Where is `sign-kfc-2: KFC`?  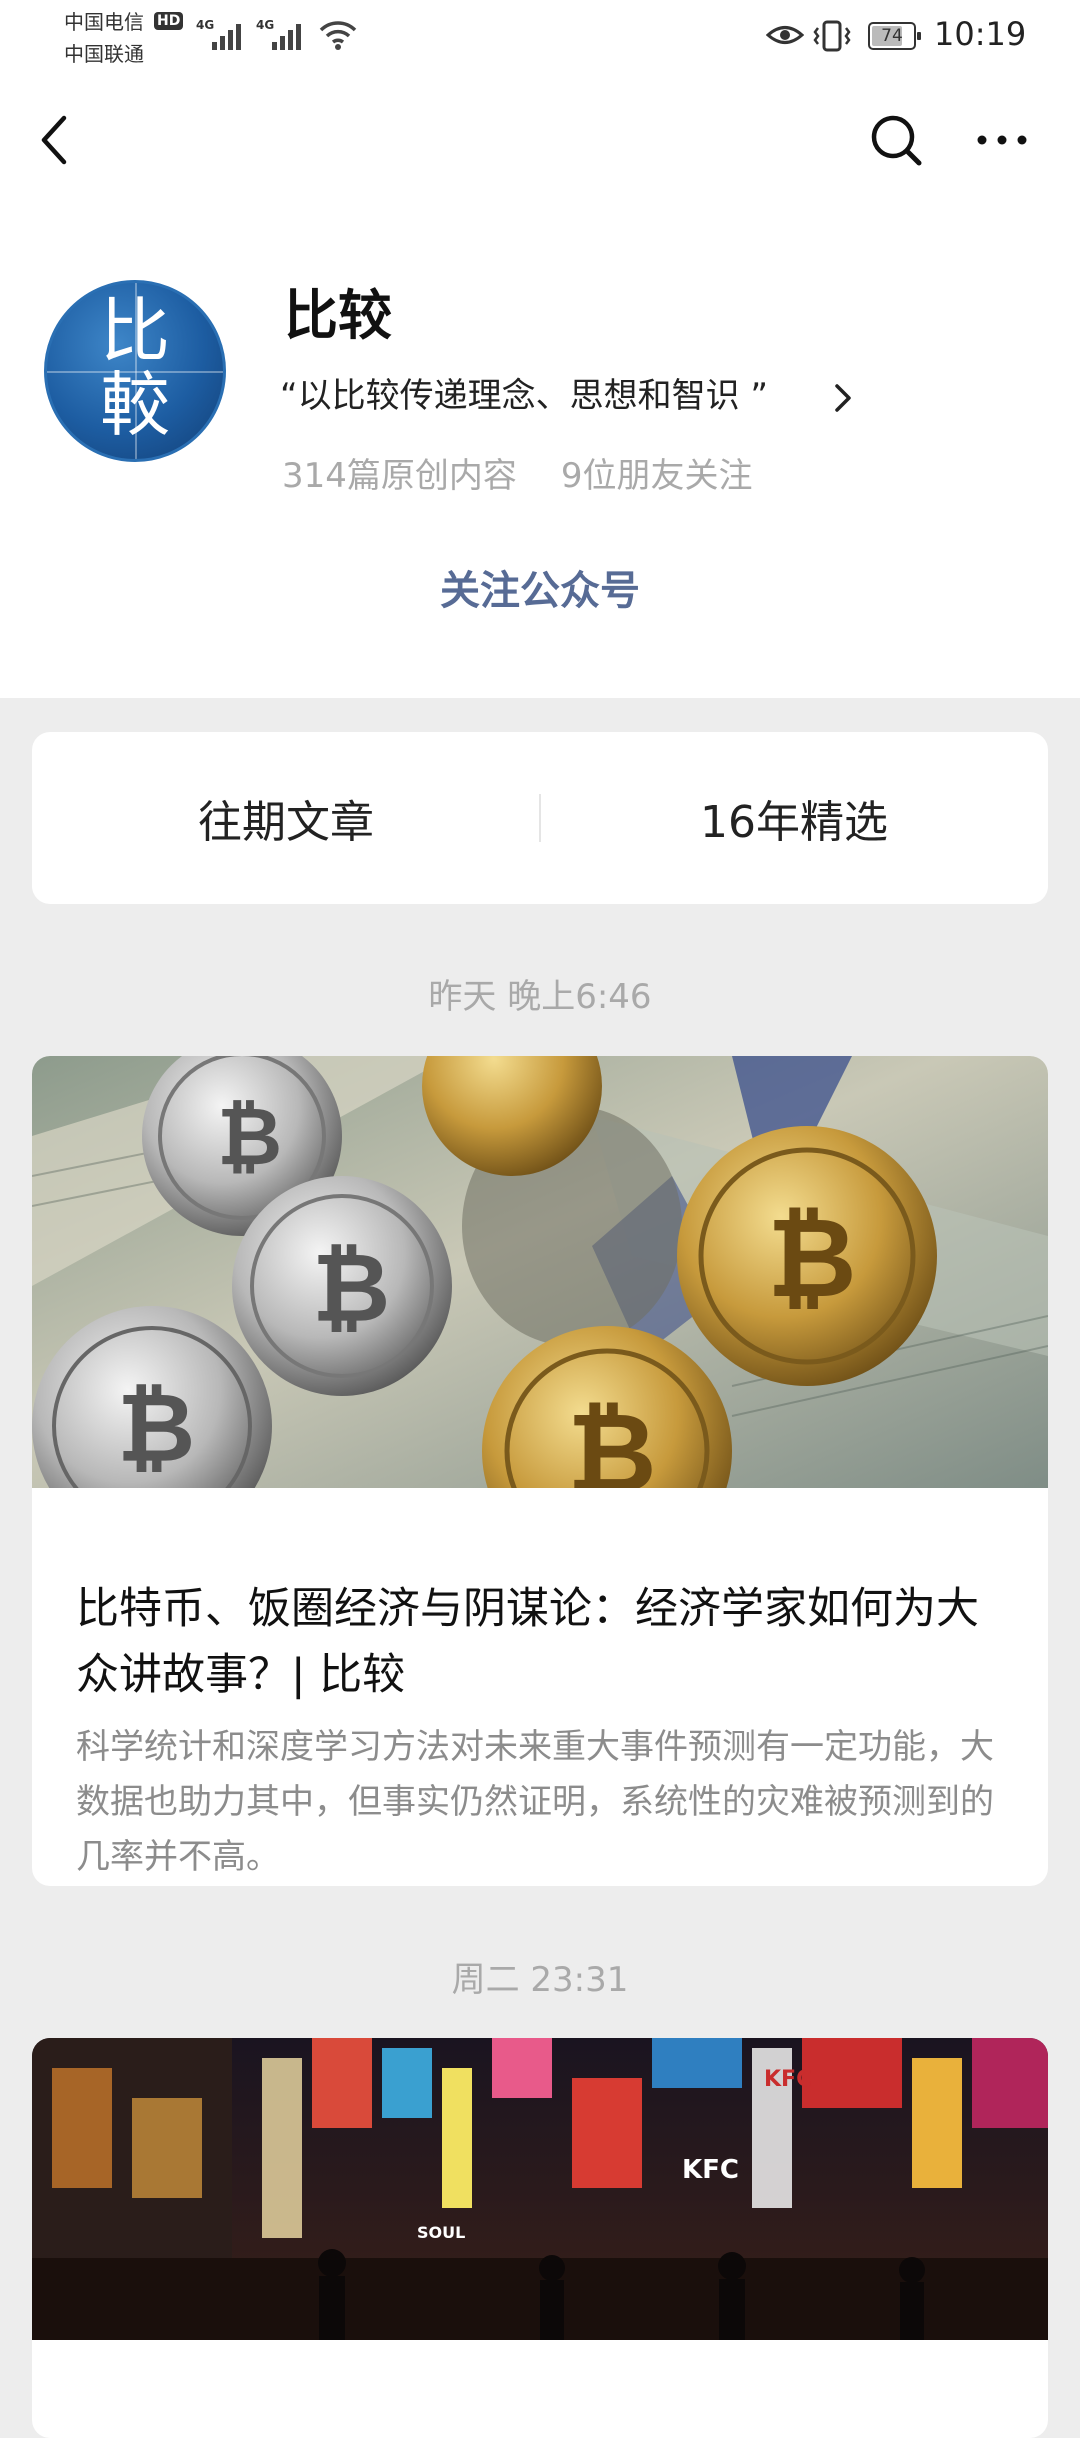 sign-kfc-2: KFC is located at coordinates (710, 2170).